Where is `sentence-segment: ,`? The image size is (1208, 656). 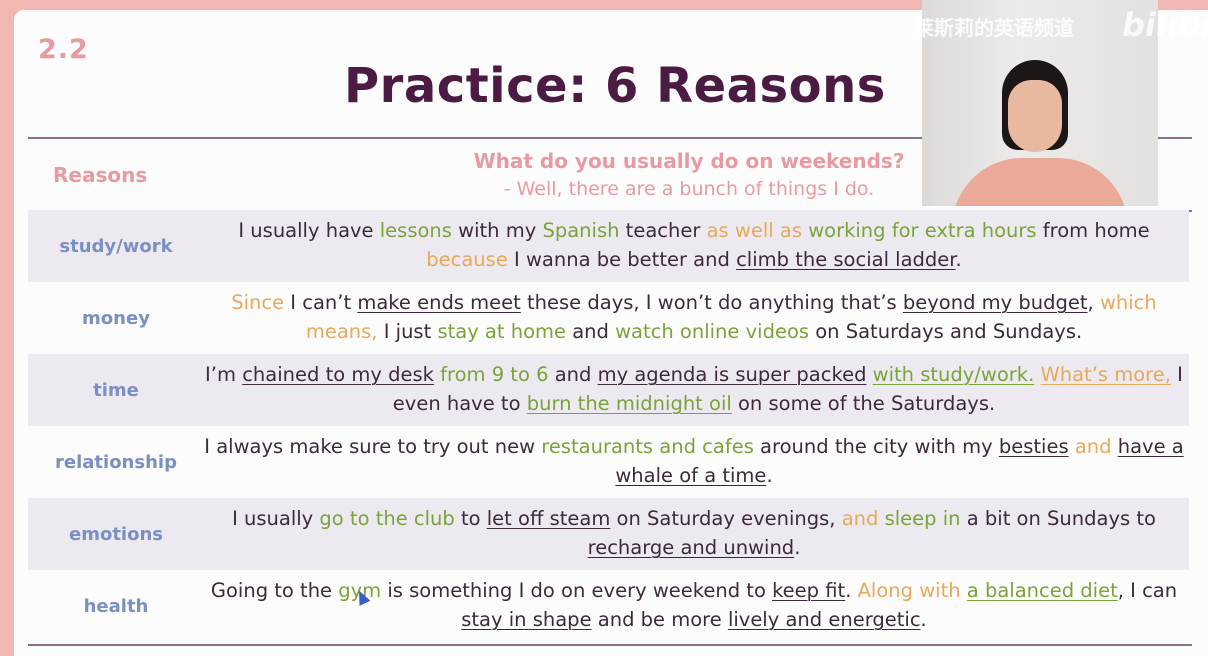 sentence-segment: , is located at coordinates (1093, 302).